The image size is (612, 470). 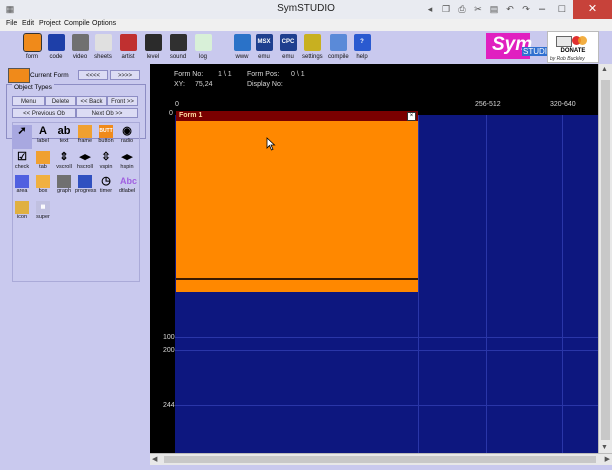 I want to click on print-icon: ⎙, so click(x=462, y=9).